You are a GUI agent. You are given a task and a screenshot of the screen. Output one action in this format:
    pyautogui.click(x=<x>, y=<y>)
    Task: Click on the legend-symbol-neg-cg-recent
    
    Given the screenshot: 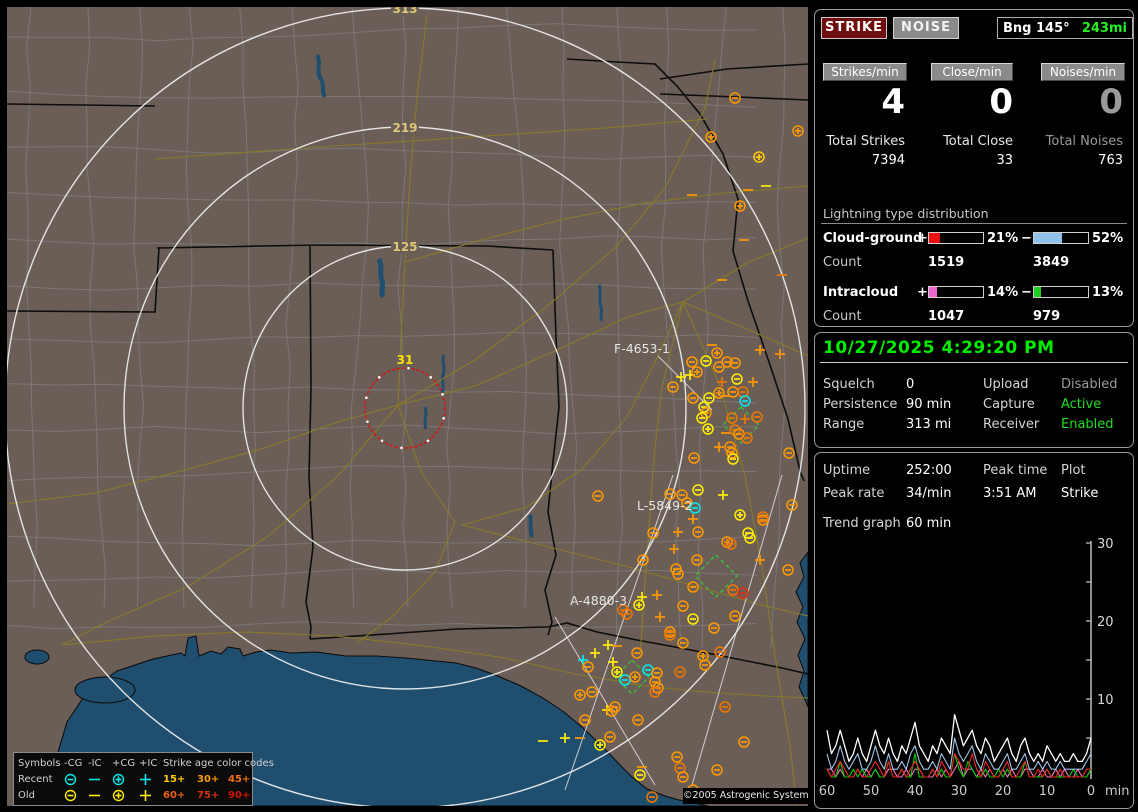 What is the action you would take?
    pyautogui.click(x=76, y=779)
    